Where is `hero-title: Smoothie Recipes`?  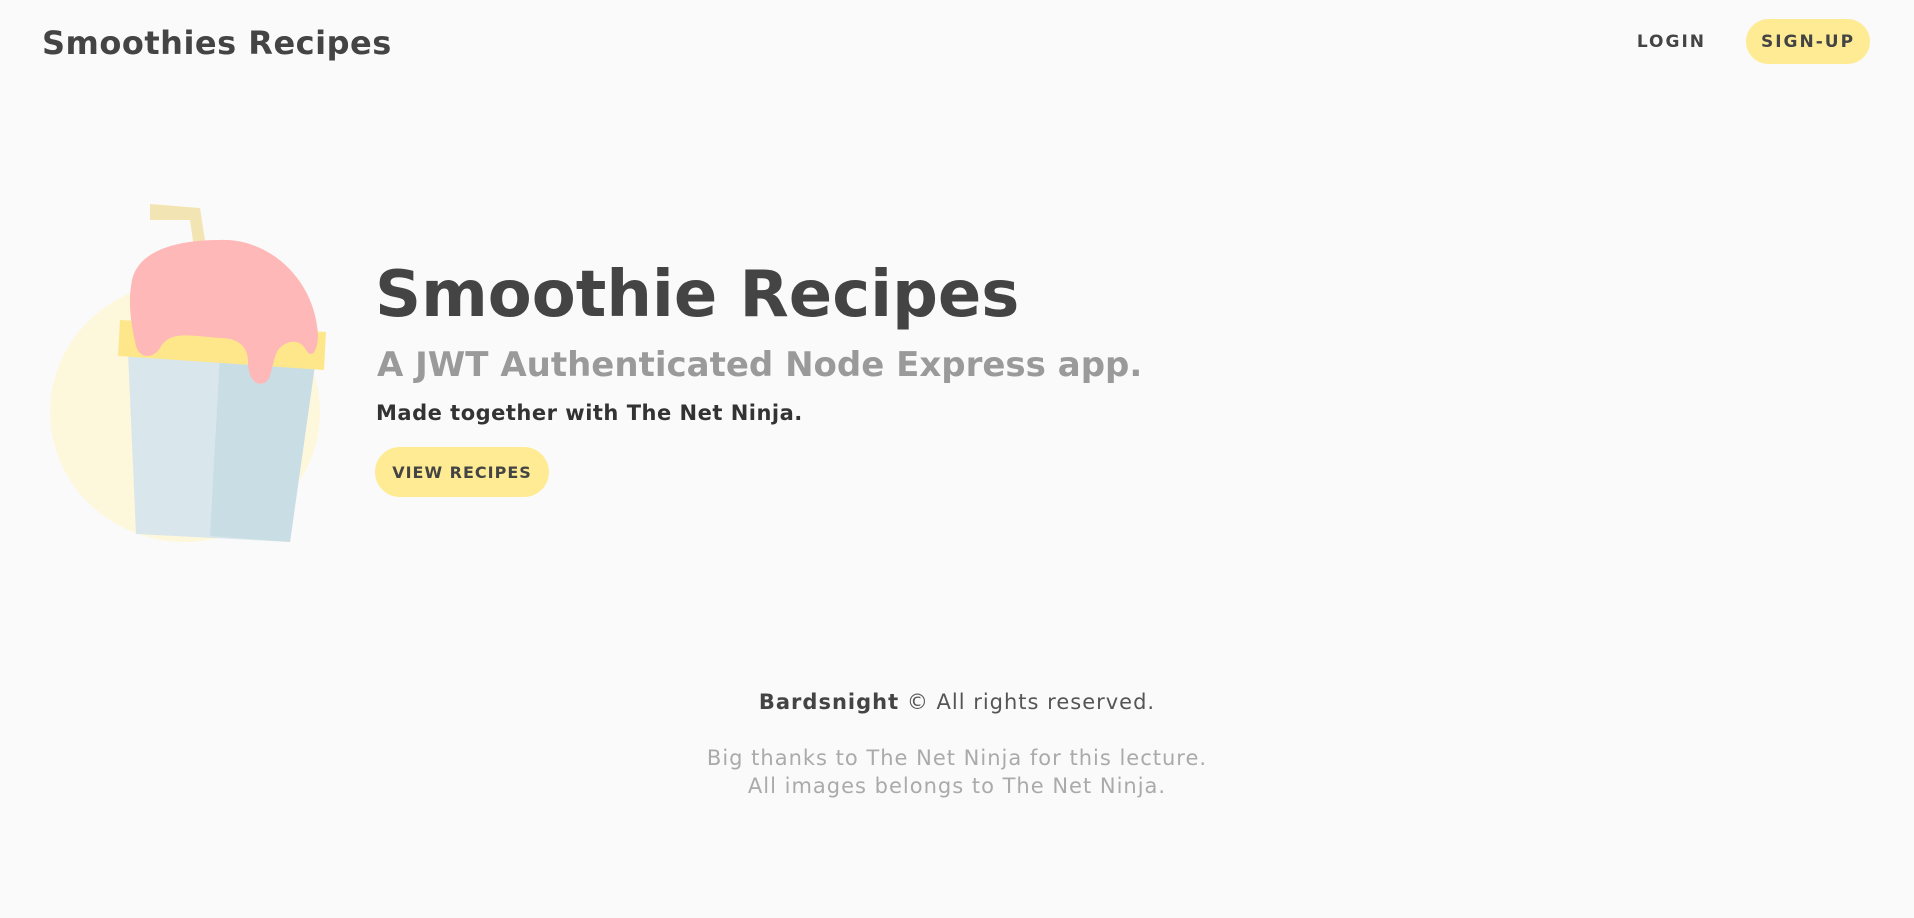 hero-title: Smoothie Recipes is located at coordinates (697, 295).